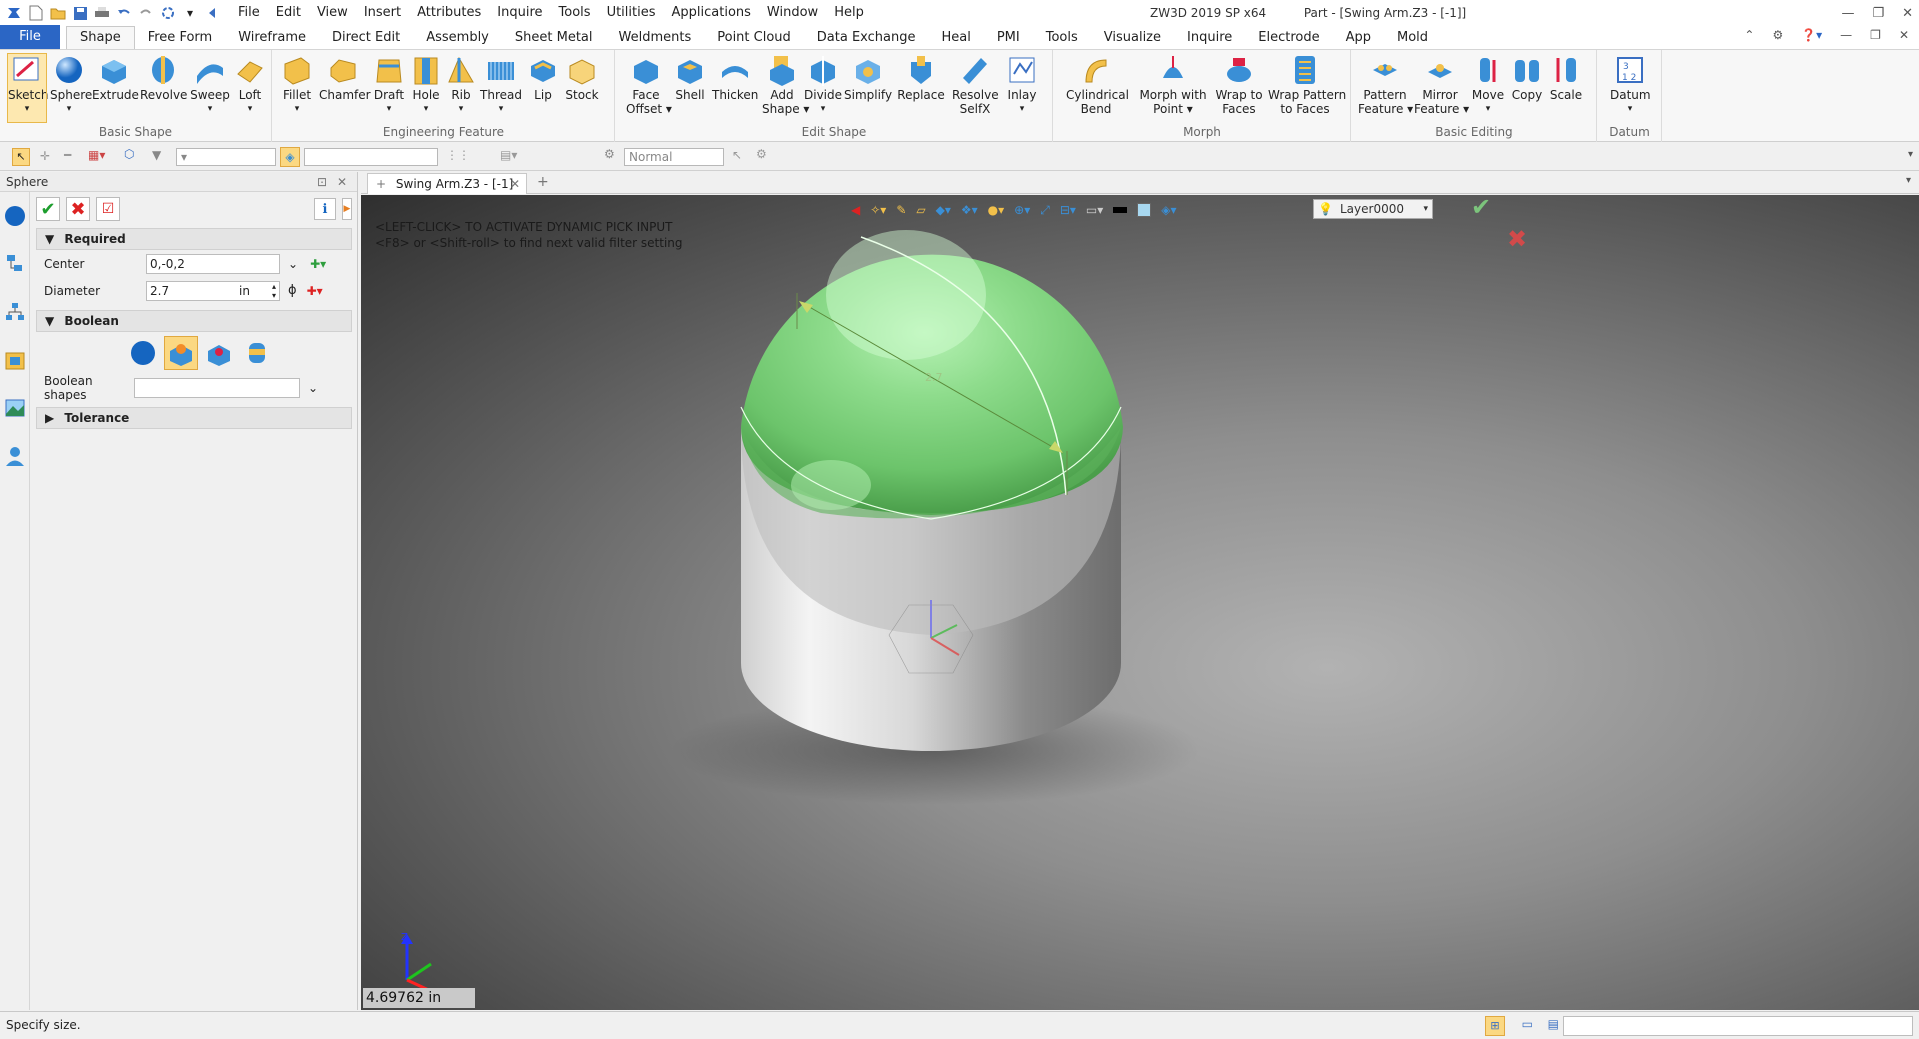  Describe the element at coordinates (711, 13) in the screenshot. I see `menu-applications: Applications` at that location.